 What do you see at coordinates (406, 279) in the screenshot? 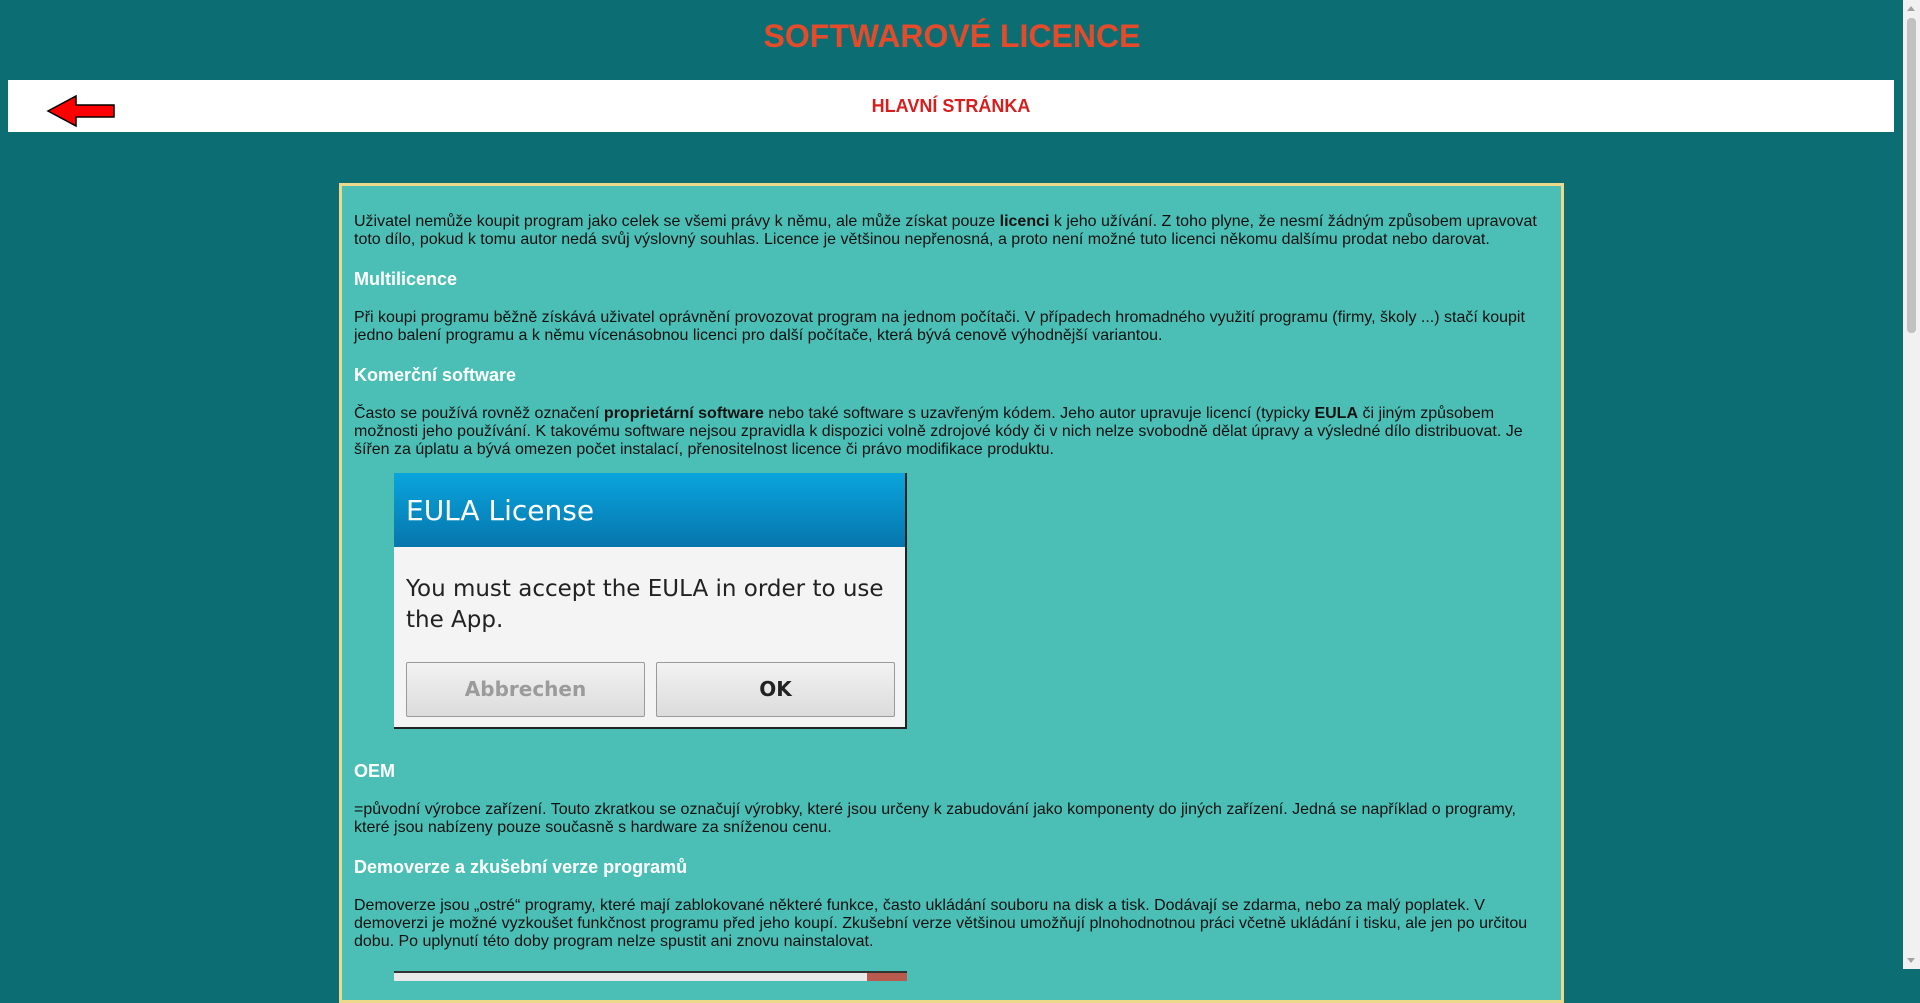
I see `multilicence-heading: Multilicence` at bounding box center [406, 279].